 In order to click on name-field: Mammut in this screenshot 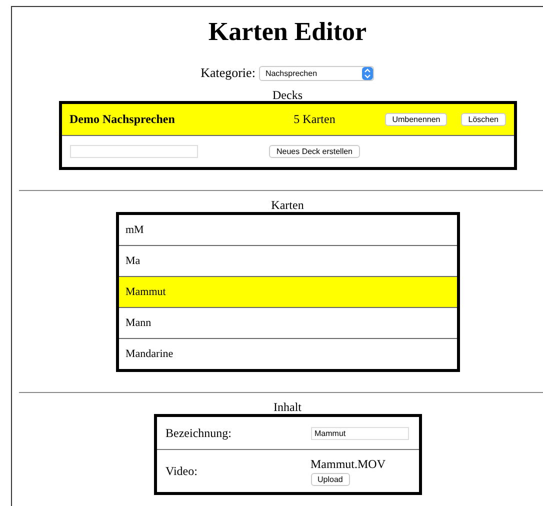, I will do `click(359, 433)`.